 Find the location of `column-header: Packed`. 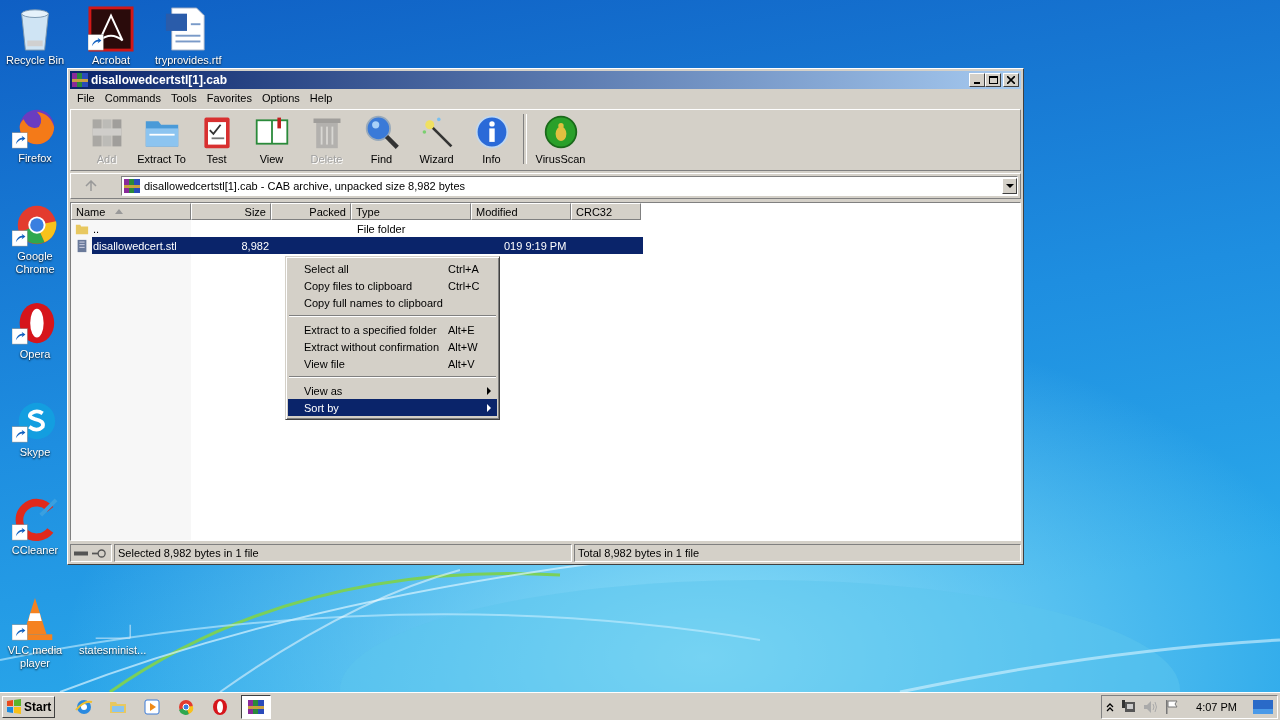

column-header: Packed is located at coordinates (311, 211).